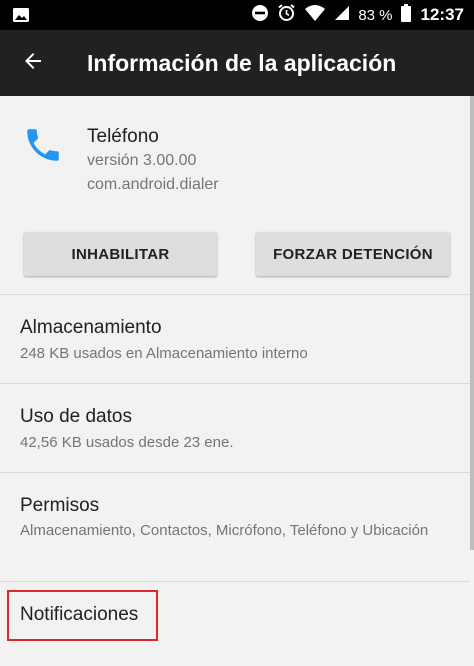 This screenshot has height=666, width=474. What do you see at coordinates (142, 160) in the screenshot?
I see `app-version: versión 3.00.00` at bounding box center [142, 160].